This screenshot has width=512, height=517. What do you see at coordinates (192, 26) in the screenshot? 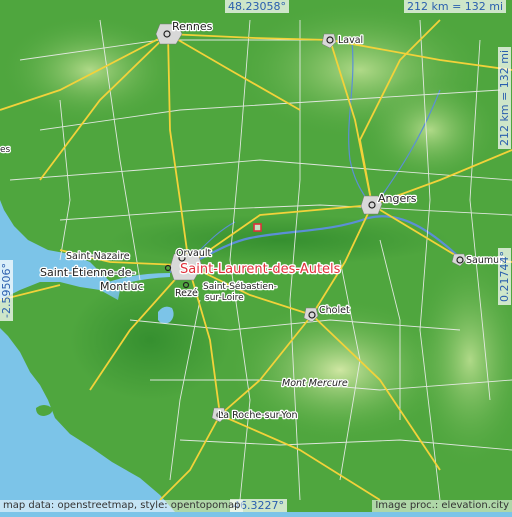
I see `label-rennes: Rennes` at bounding box center [192, 26].